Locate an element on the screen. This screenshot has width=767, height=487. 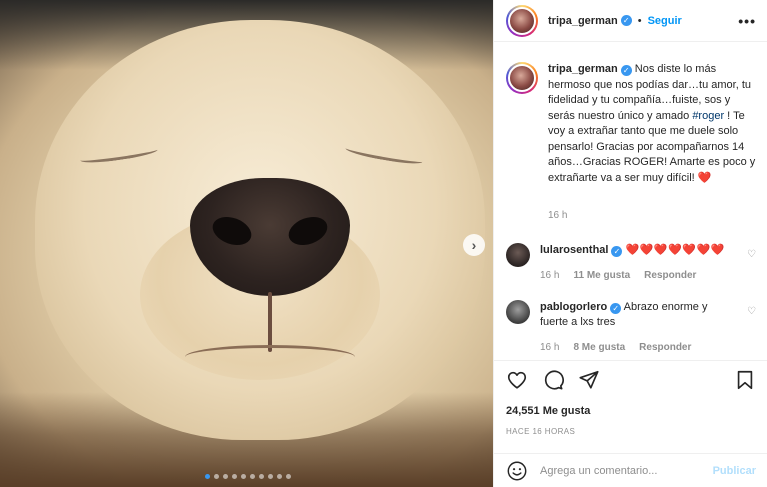
next-image-button: › is located at coordinates (474, 245).